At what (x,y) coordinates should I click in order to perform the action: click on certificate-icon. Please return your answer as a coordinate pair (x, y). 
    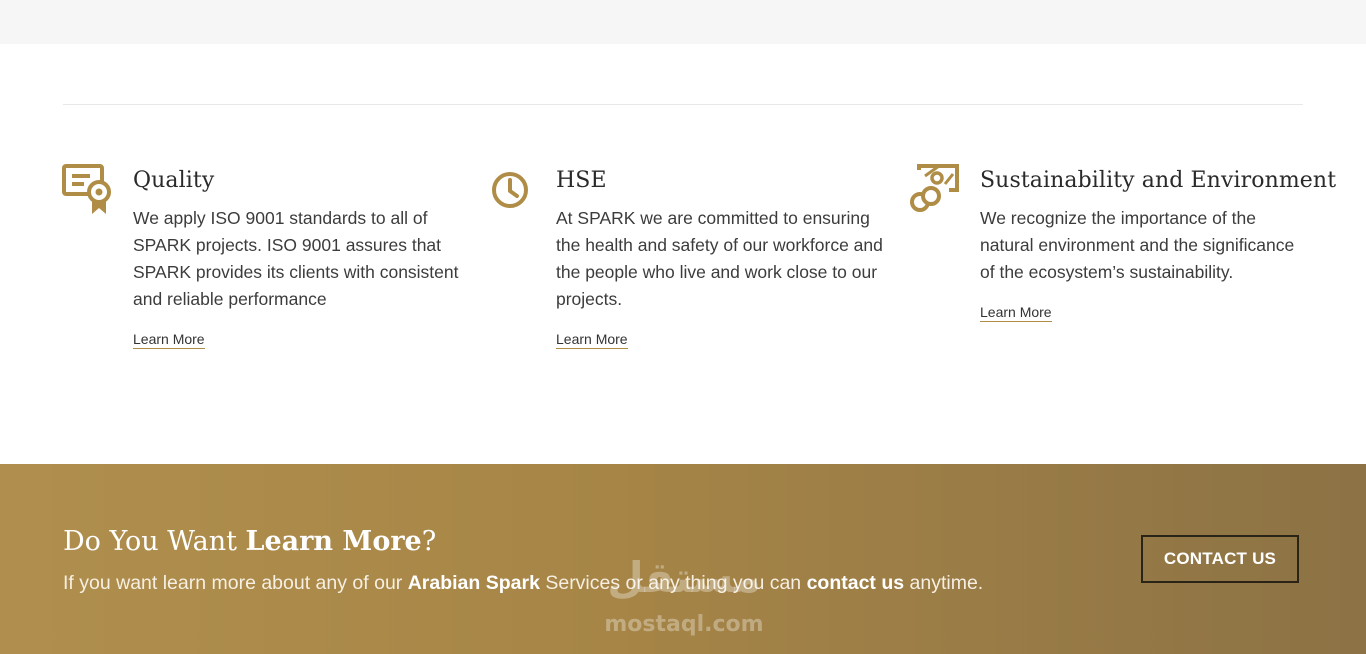
    Looking at the image, I should click on (88, 188).